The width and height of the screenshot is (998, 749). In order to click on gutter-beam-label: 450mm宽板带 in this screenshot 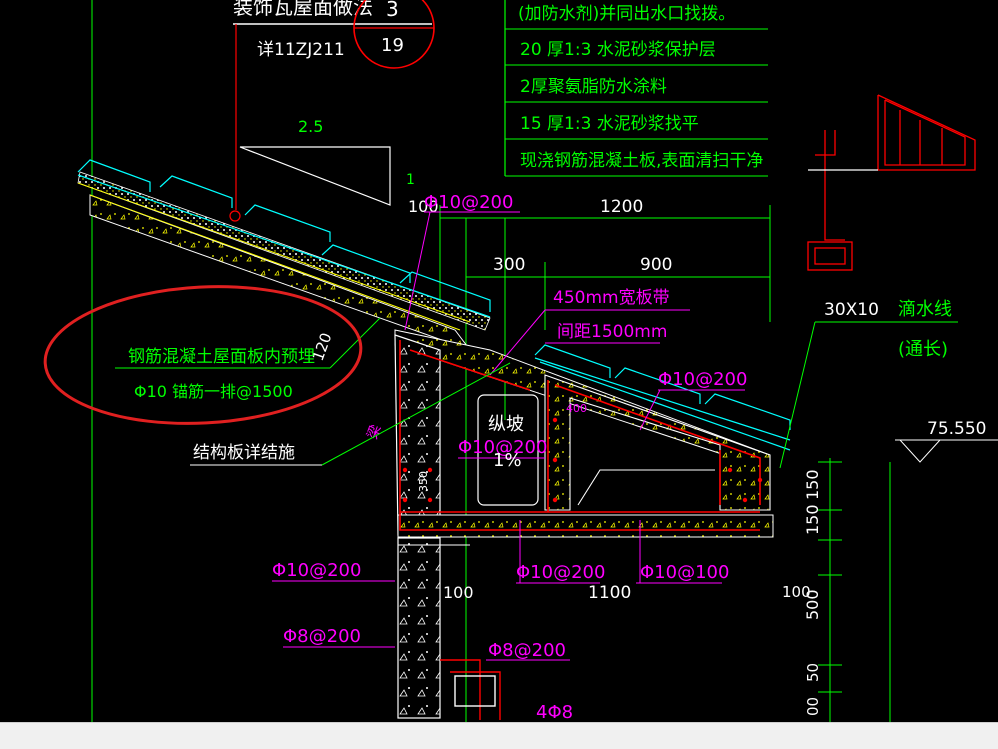, I will do `click(611, 298)`.